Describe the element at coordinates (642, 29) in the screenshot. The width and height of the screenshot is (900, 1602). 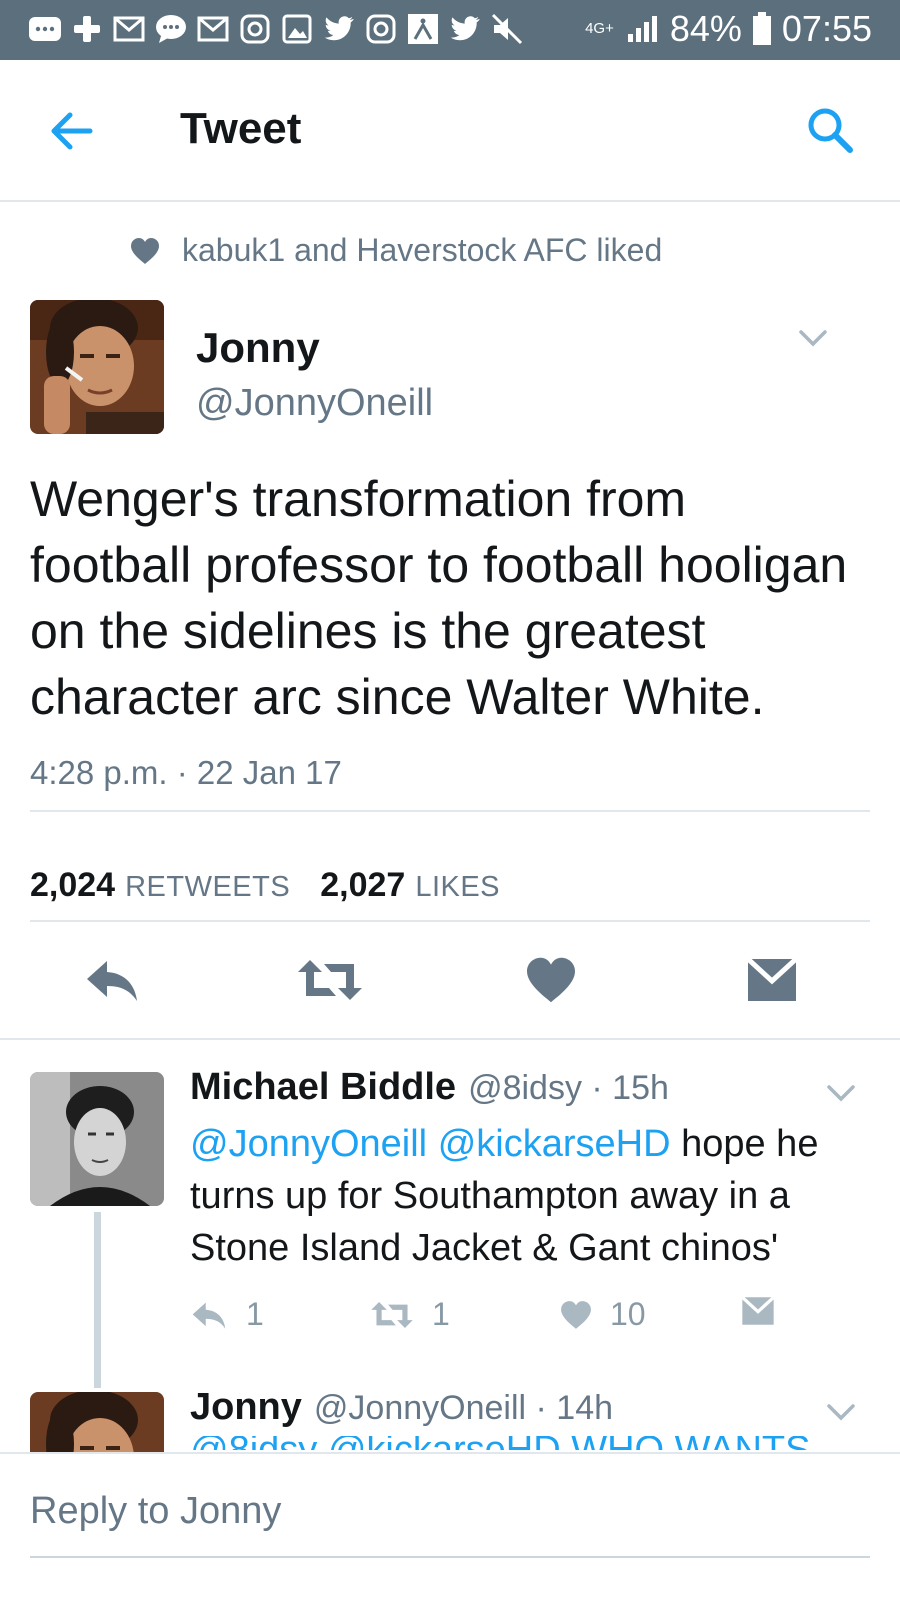
I see `signal-icon` at that location.